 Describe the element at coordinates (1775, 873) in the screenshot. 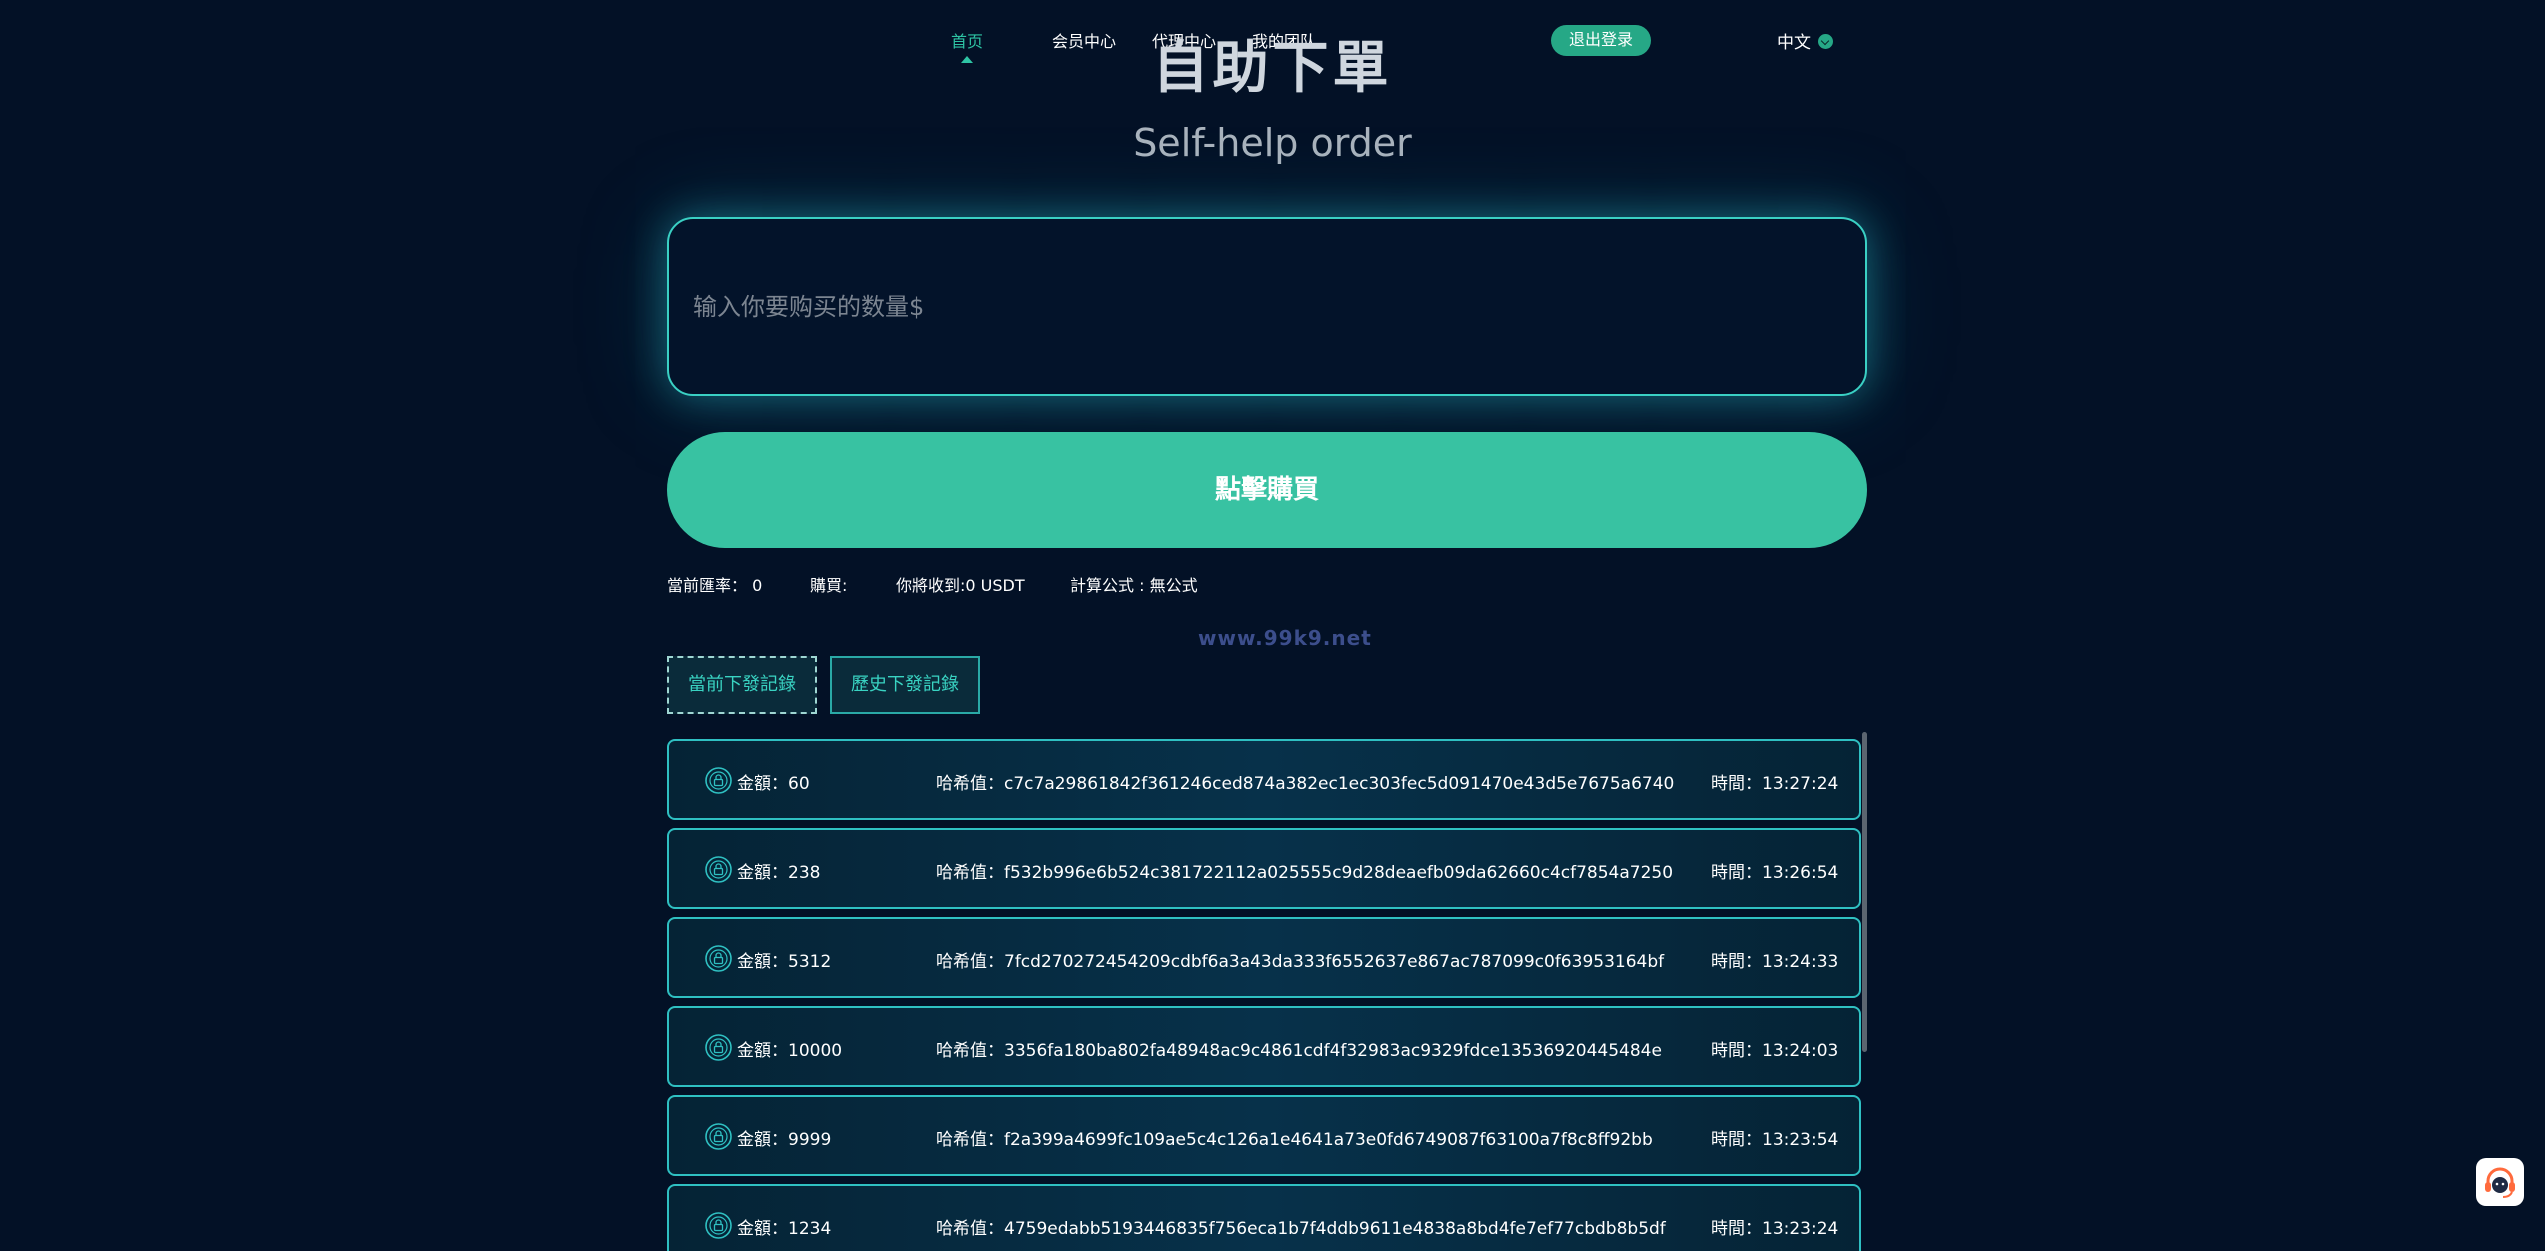

I see `record-time: 時間：13:26:54` at that location.